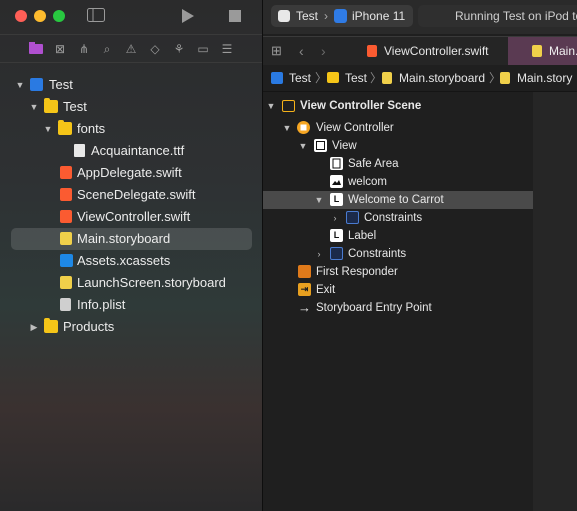  I want to click on issue-navigator-icon: ⚠, so click(131, 49).